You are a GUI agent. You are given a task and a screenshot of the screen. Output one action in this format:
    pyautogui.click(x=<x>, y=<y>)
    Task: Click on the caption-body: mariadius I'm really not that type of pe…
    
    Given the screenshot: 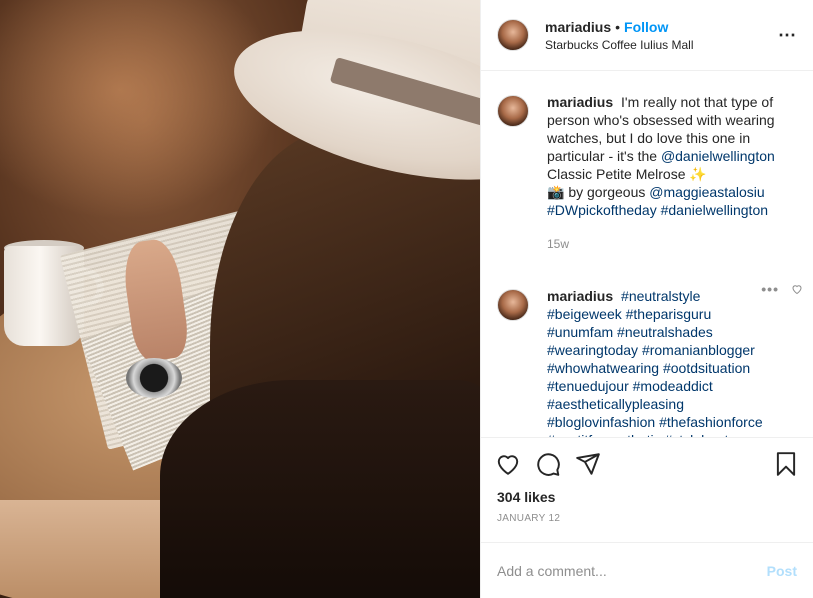 What is the action you would take?
    pyautogui.click(x=663, y=173)
    